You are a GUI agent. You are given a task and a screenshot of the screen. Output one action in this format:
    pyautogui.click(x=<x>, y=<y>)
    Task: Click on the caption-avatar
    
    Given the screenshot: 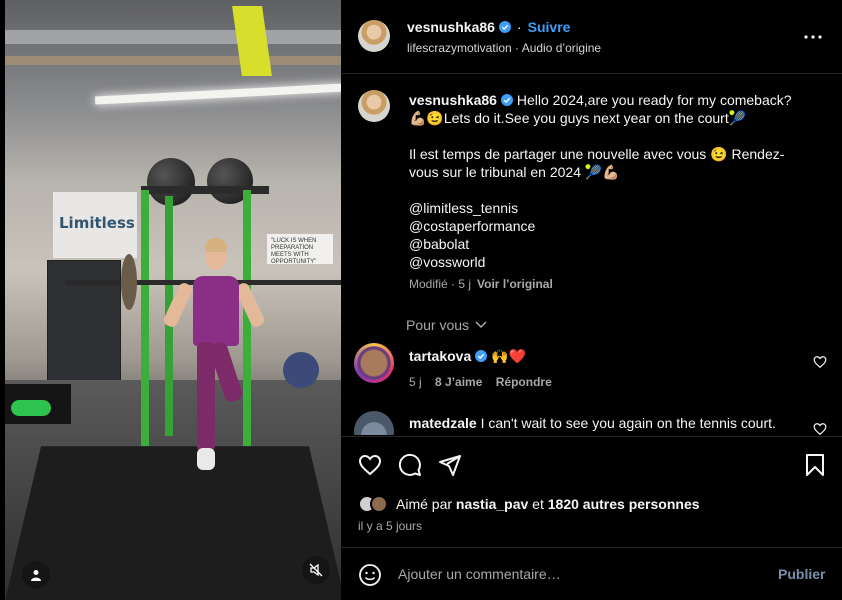 What is the action you would take?
    pyautogui.click(x=374, y=106)
    